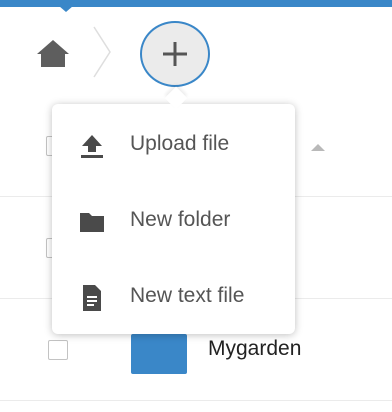 The image size is (392, 412). I want to click on menu-item-new-folder: New folder, so click(173, 221).